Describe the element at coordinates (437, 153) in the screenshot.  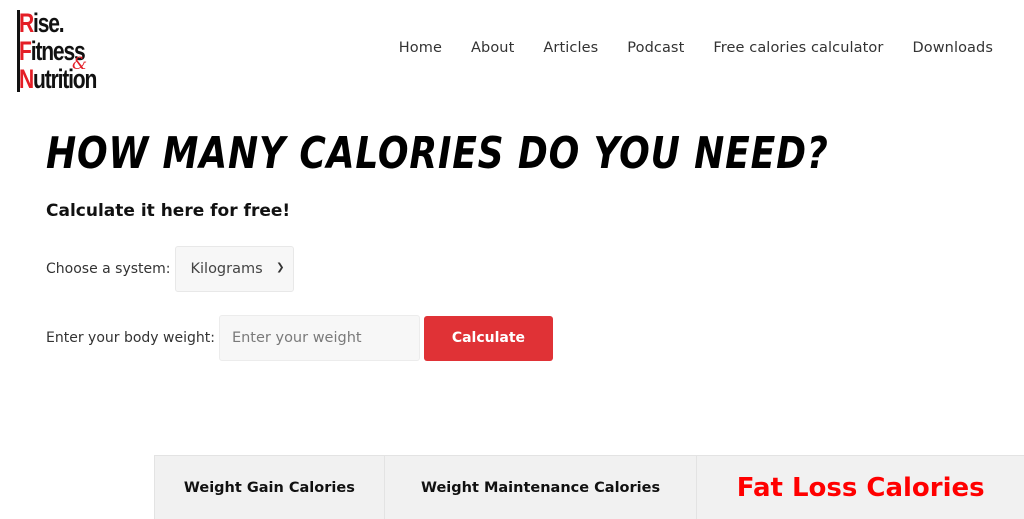
I see `page-title: HOW MANY CALORIES DO YOU NEED?` at that location.